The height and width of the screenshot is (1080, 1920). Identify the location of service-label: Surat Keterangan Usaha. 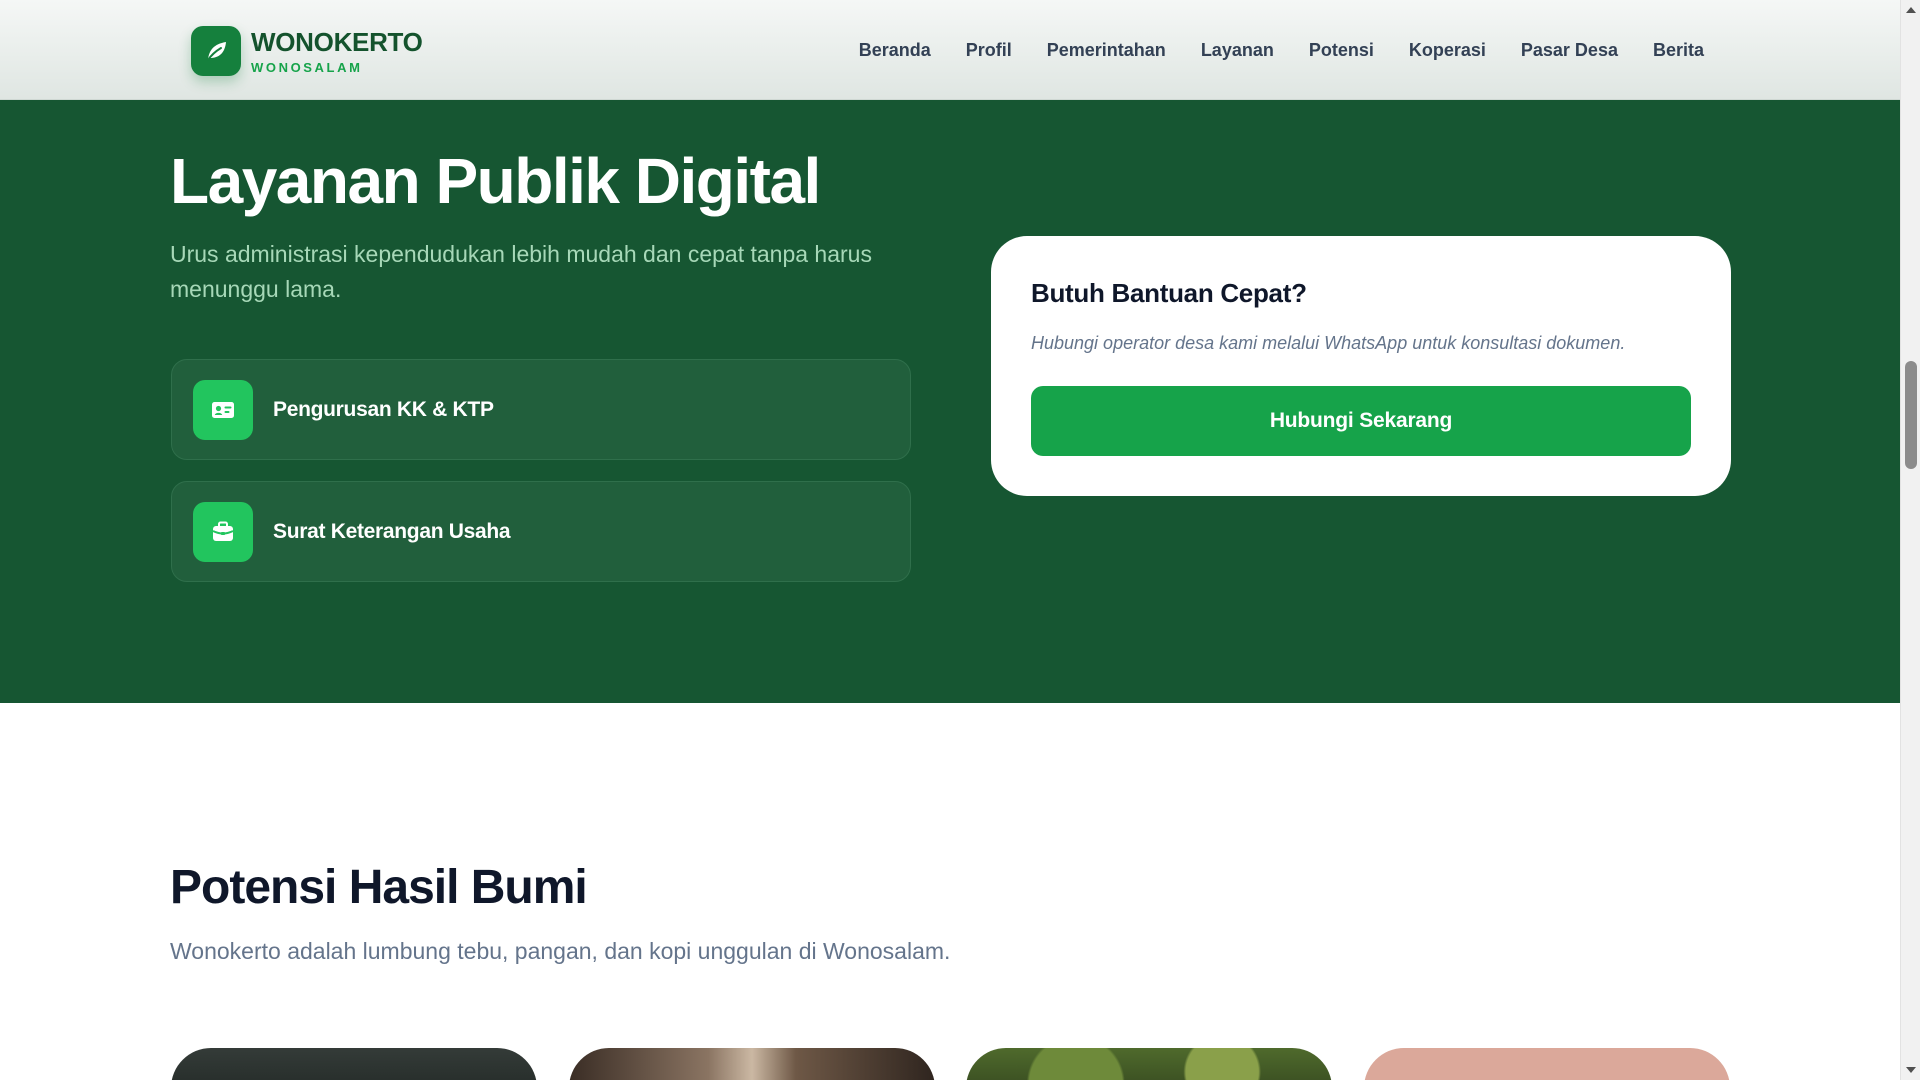
(392, 531).